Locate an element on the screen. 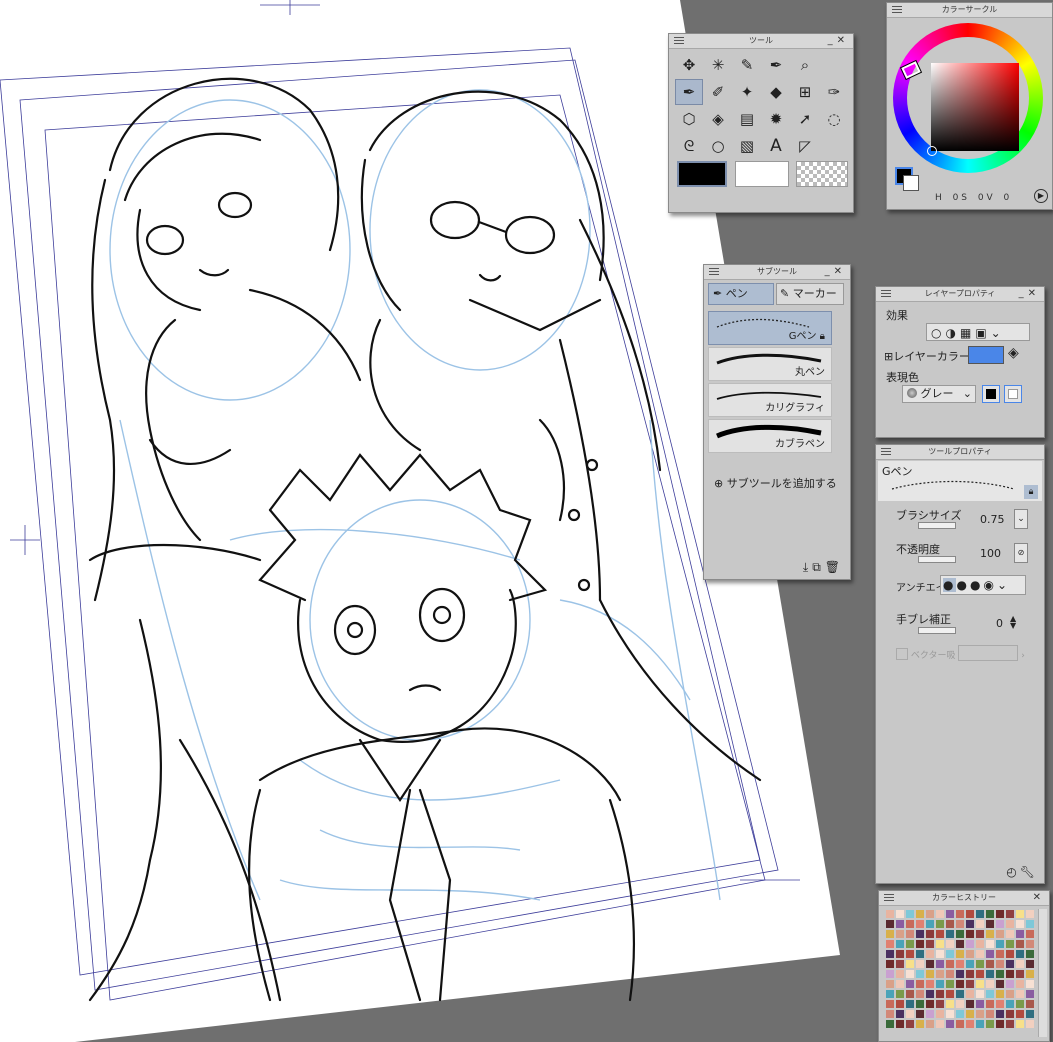 Image resolution: width=1053 pixels, height=1042 pixels. panel-controls: _✕ is located at coordinates (1029, 294).